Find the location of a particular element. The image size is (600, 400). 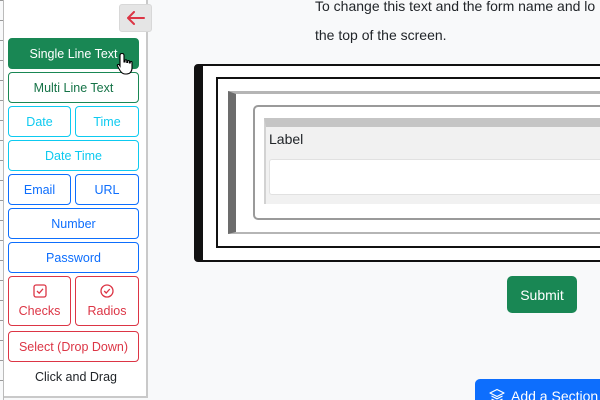

email-button: Email is located at coordinates (39, 189).